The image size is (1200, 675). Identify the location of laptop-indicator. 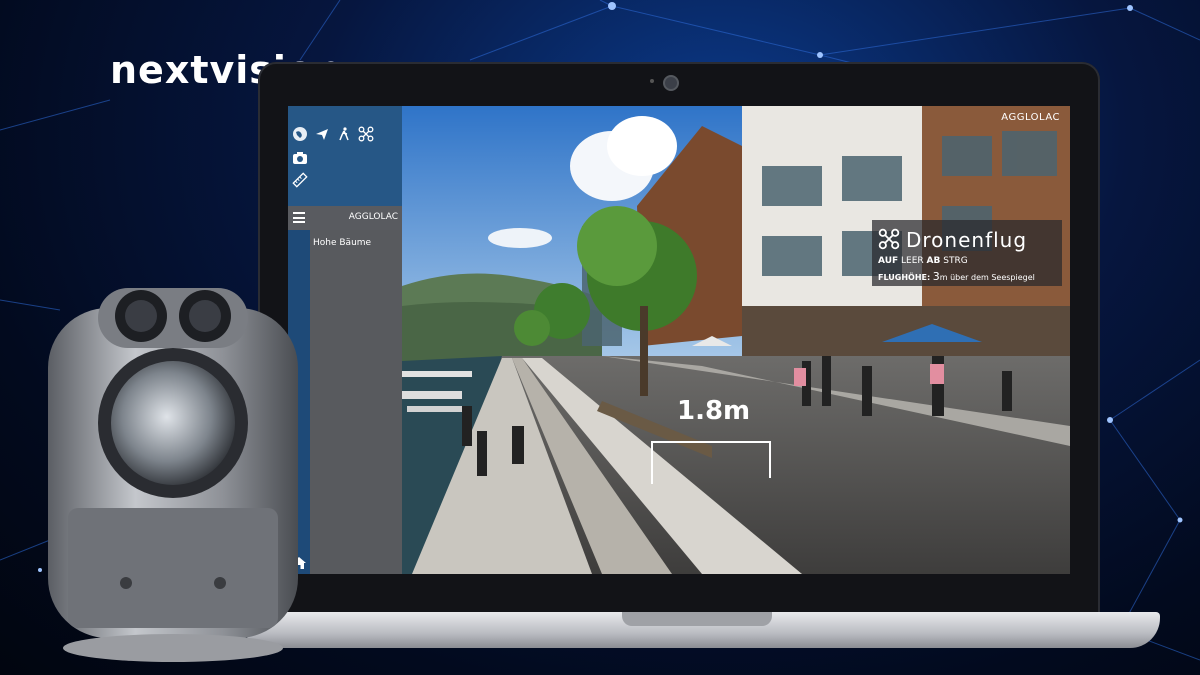
(652, 81).